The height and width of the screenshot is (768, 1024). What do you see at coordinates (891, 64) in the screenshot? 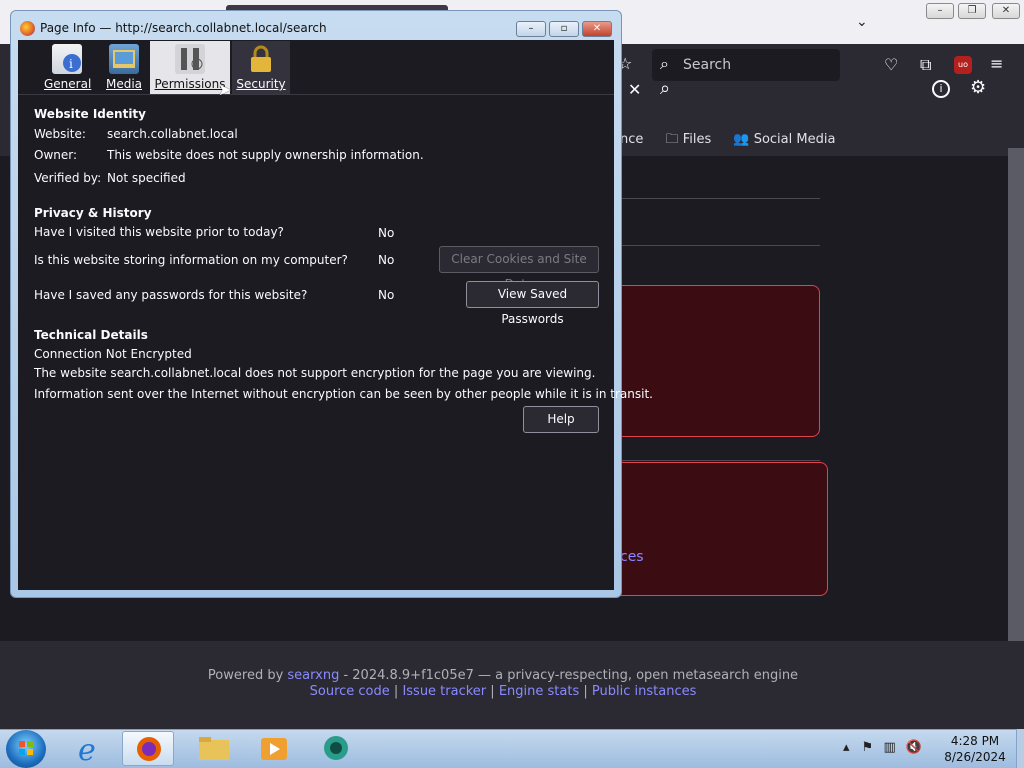
I see `pocket-icon: ♡` at bounding box center [891, 64].